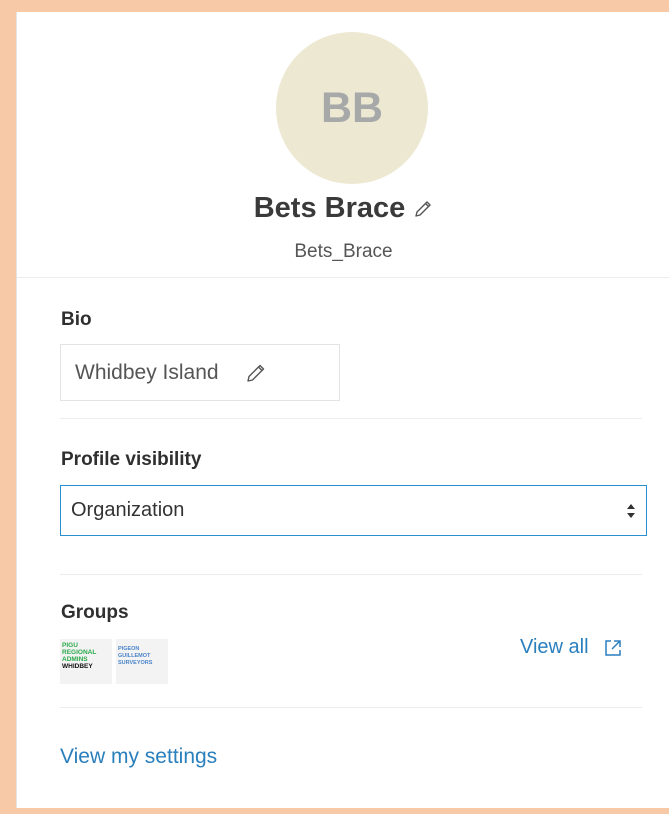  I want to click on avatar-initials: BB, so click(352, 107).